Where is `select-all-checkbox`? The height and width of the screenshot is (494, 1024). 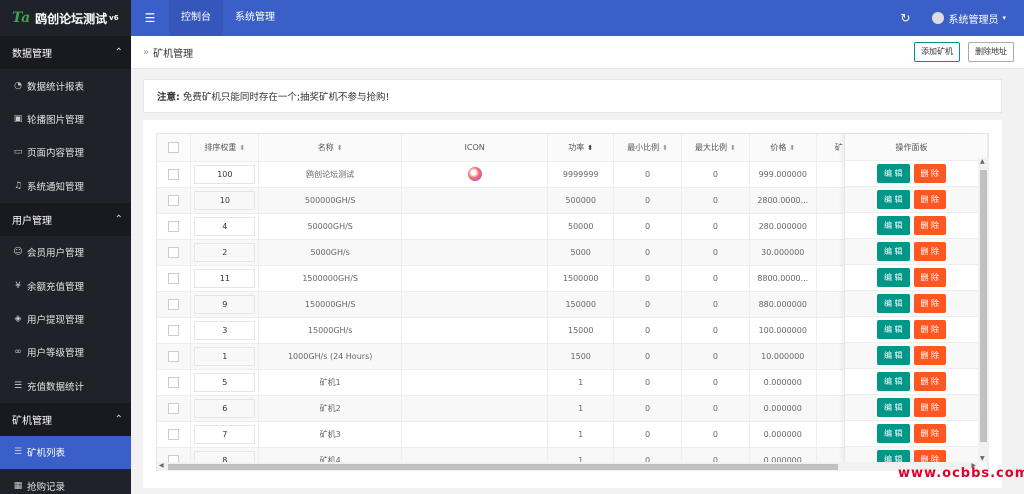
select-all-checkbox is located at coordinates (174, 147).